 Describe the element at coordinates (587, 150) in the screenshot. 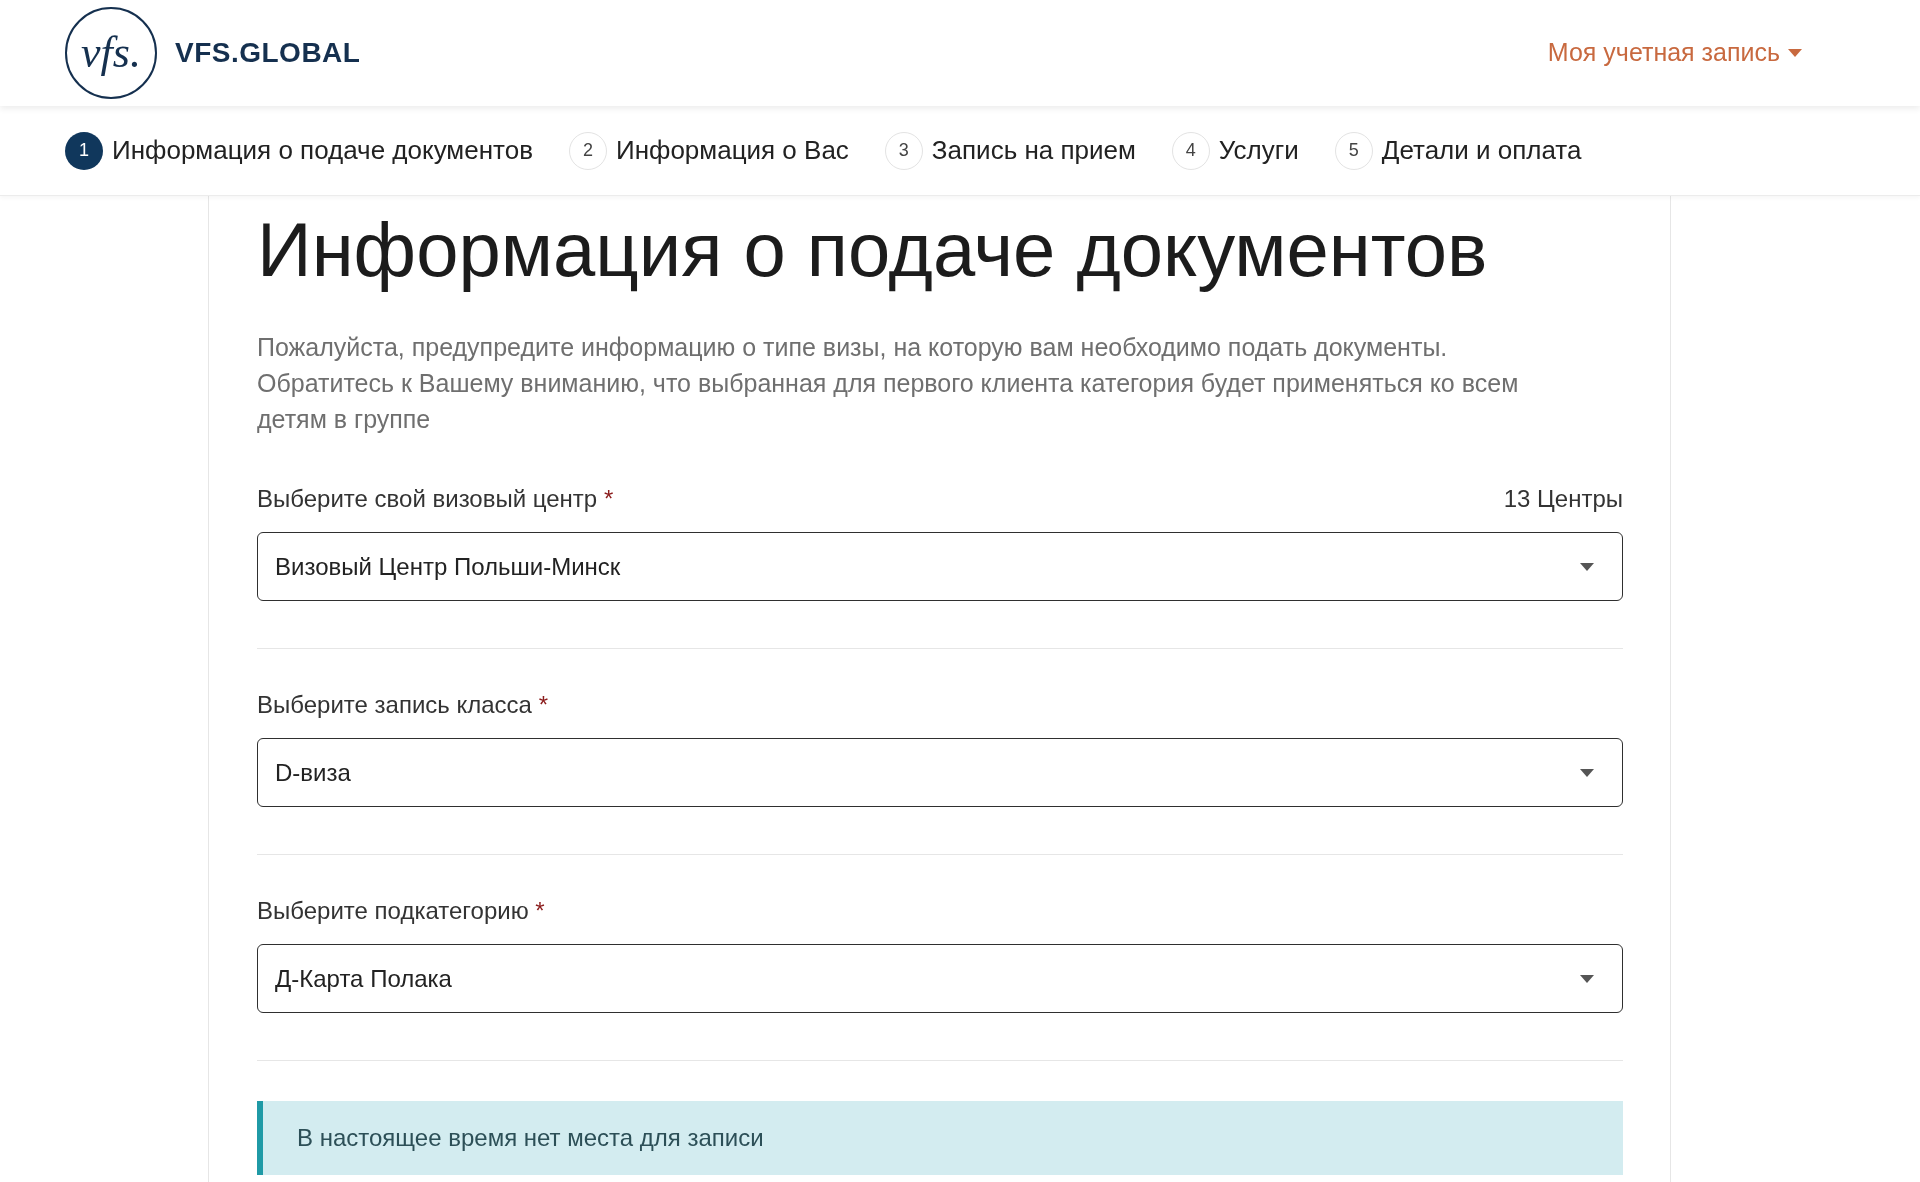

I see `step-number: 2` at that location.